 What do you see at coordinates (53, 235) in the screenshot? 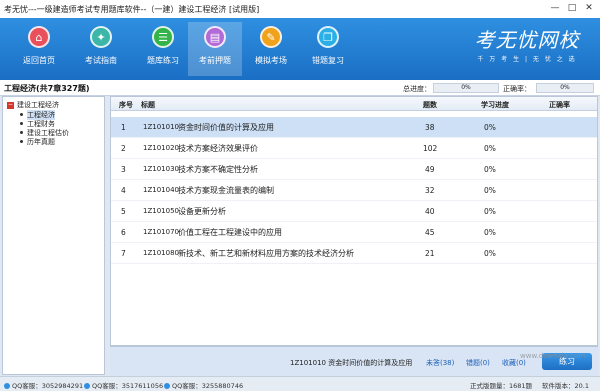
I see `chapter-tree: − 建设工程经济 工程经济 工程财务 建设工程估价 历年真题` at bounding box center [53, 235].